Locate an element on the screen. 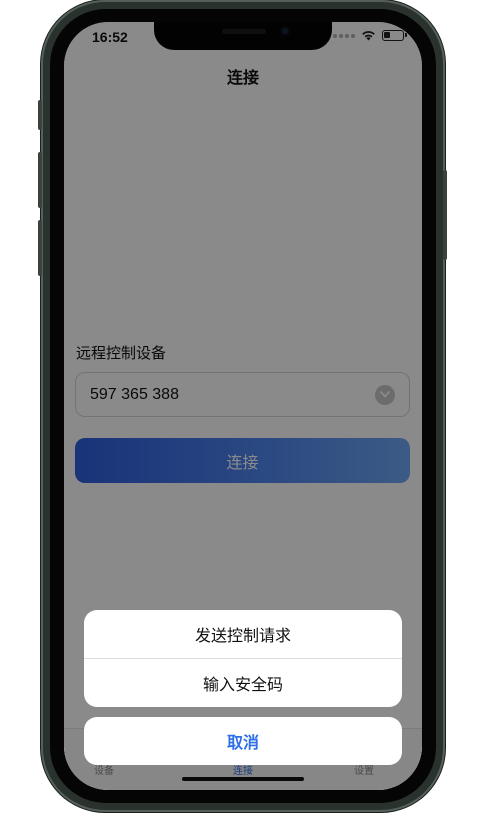 This screenshot has width=485, height=819. power-button is located at coordinates (445, 215).